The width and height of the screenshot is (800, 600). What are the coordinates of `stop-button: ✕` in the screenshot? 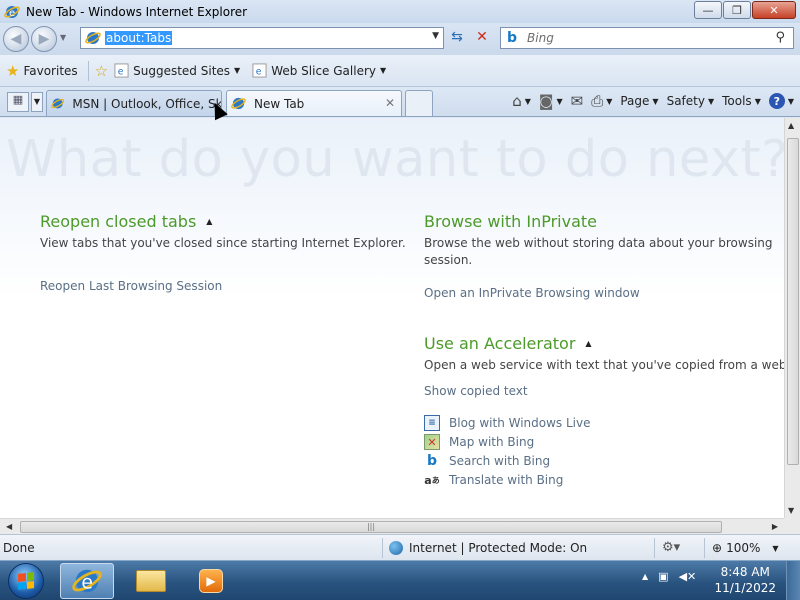 It's located at (482, 39).